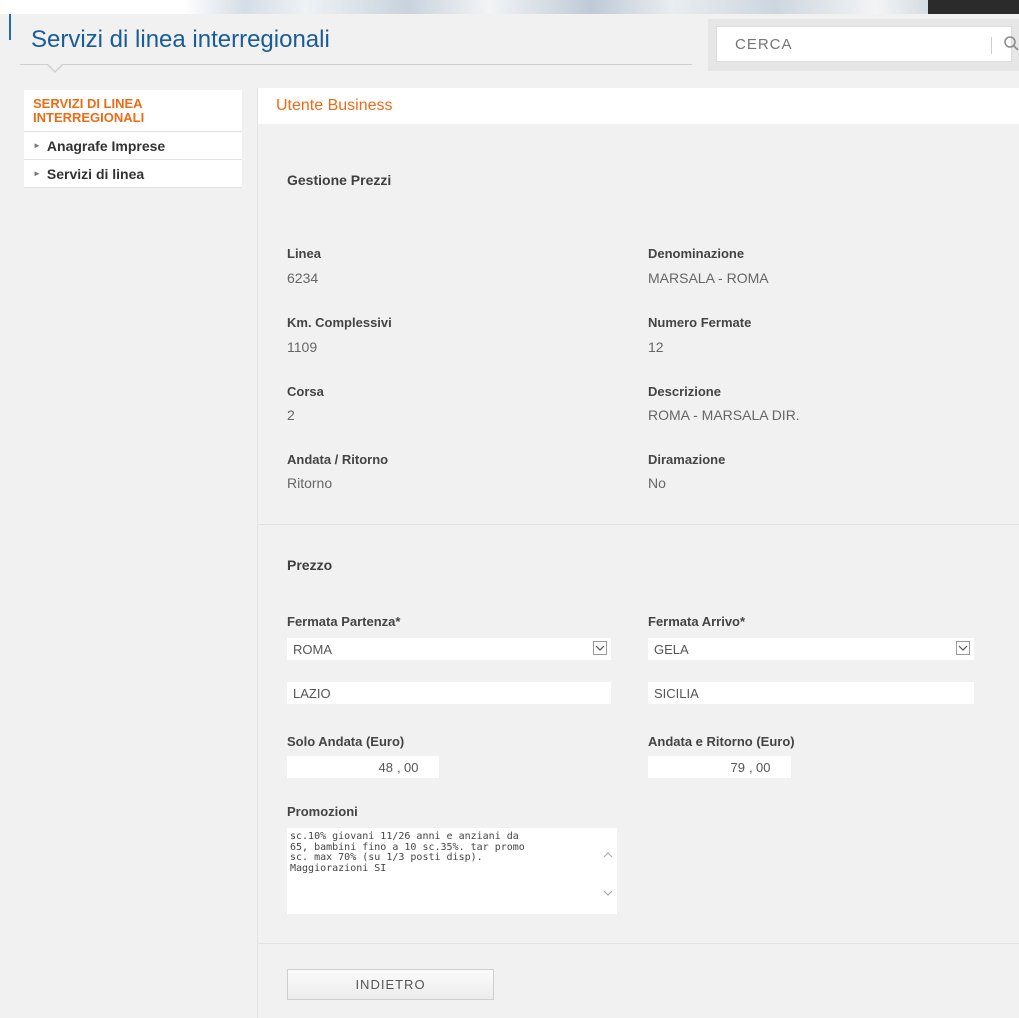  I want to click on scroll-down-icon, so click(608, 890).